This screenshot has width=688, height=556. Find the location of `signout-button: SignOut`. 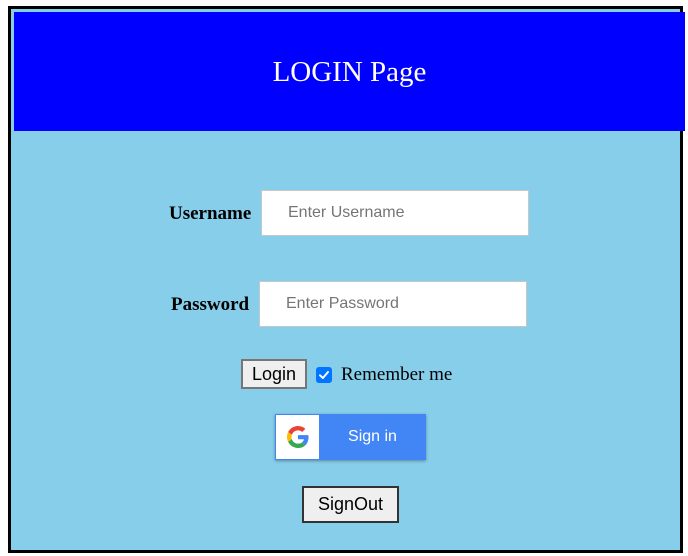

signout-button: SignOut is located at coordinates (350, 504).